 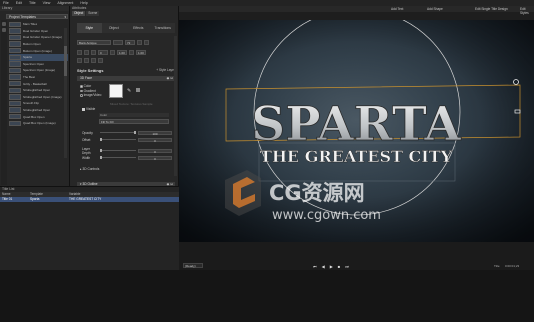 I want to click on menu-title: Title, so click(x=32, y=3).